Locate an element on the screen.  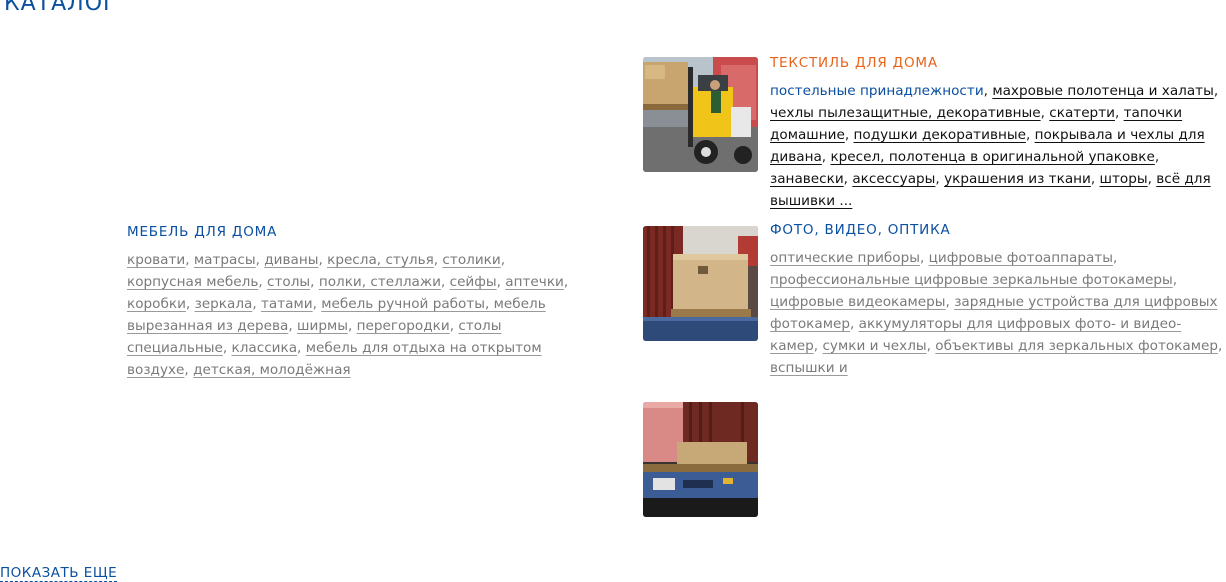
link-bedding: постельные принадлежности is located at coordinates (877, 91).